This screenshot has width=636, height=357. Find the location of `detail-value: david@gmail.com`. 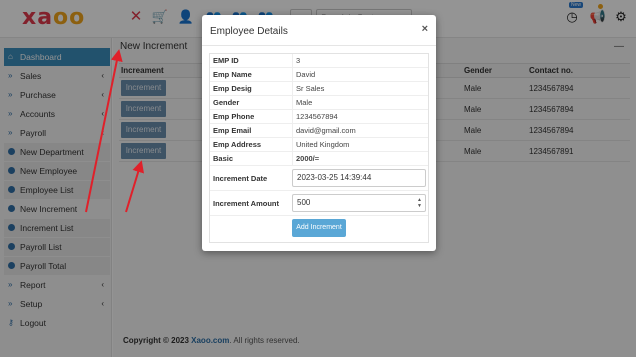

detail-value: david@gmail.com is located at coordinates (324, 130).